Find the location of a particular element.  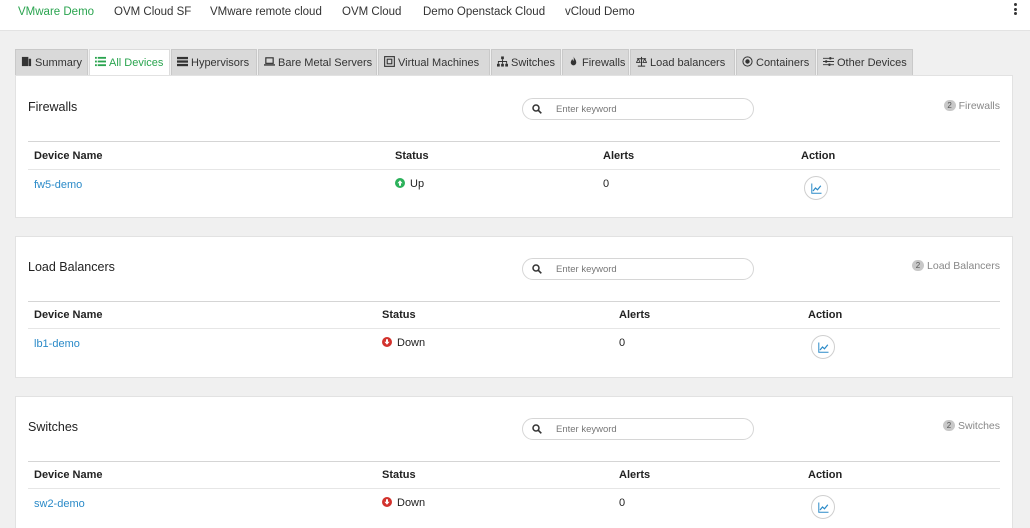

panel-title: Load Balancers is located at coordinates (71, 267).